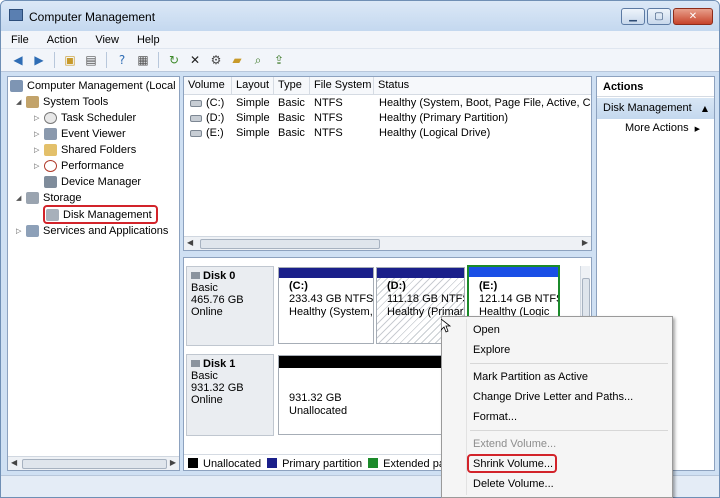 This screenshot has width=720, height=498. What do you see at coordinates (204, 376) in the screenshot?
I see `disk-1-type: Basic` at bounding box center [204, 376].